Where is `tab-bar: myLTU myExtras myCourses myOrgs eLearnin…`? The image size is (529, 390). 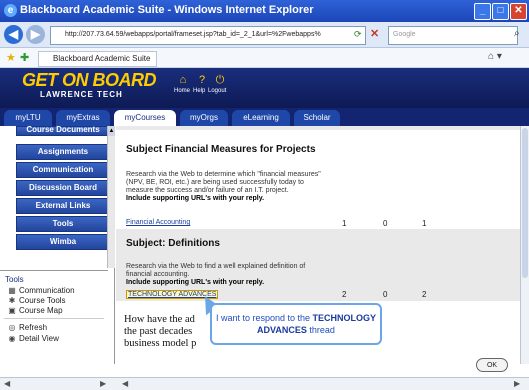 tab-bar: myLTU myExtras myCourses myOrgs eLearnin… is located at coordinates (264, 117).